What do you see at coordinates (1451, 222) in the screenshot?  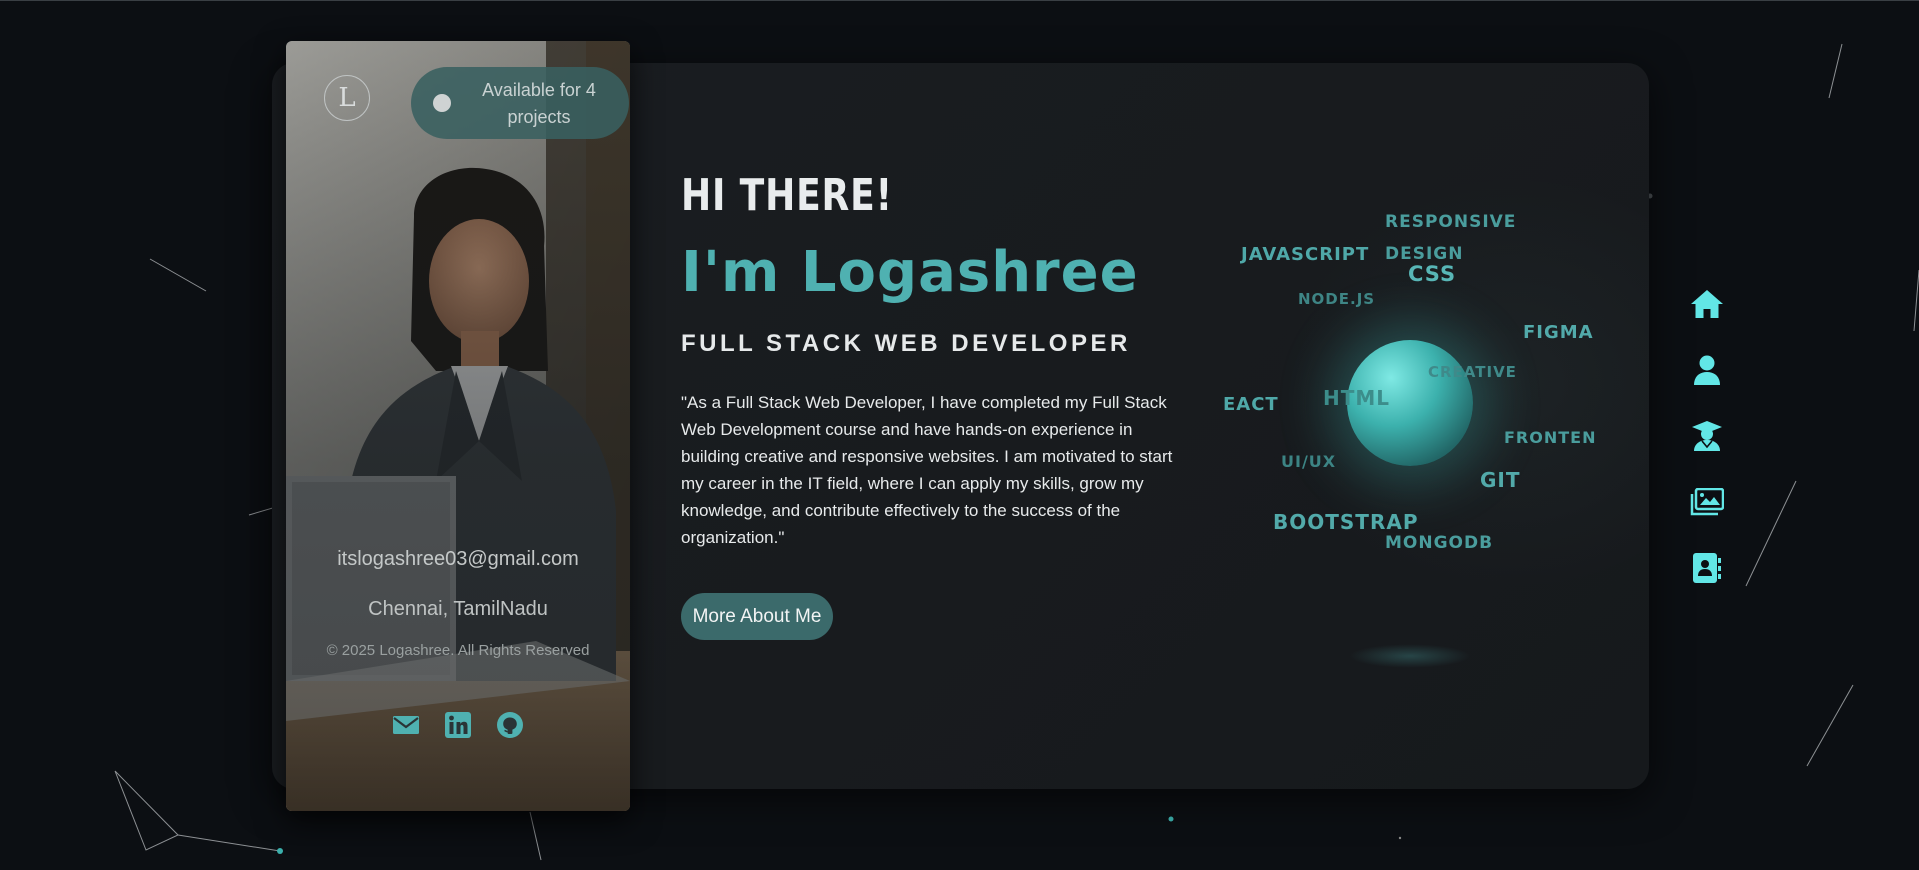 I see `skill-responsive: RESPONSIVE` at bounding box center [1451, 222].